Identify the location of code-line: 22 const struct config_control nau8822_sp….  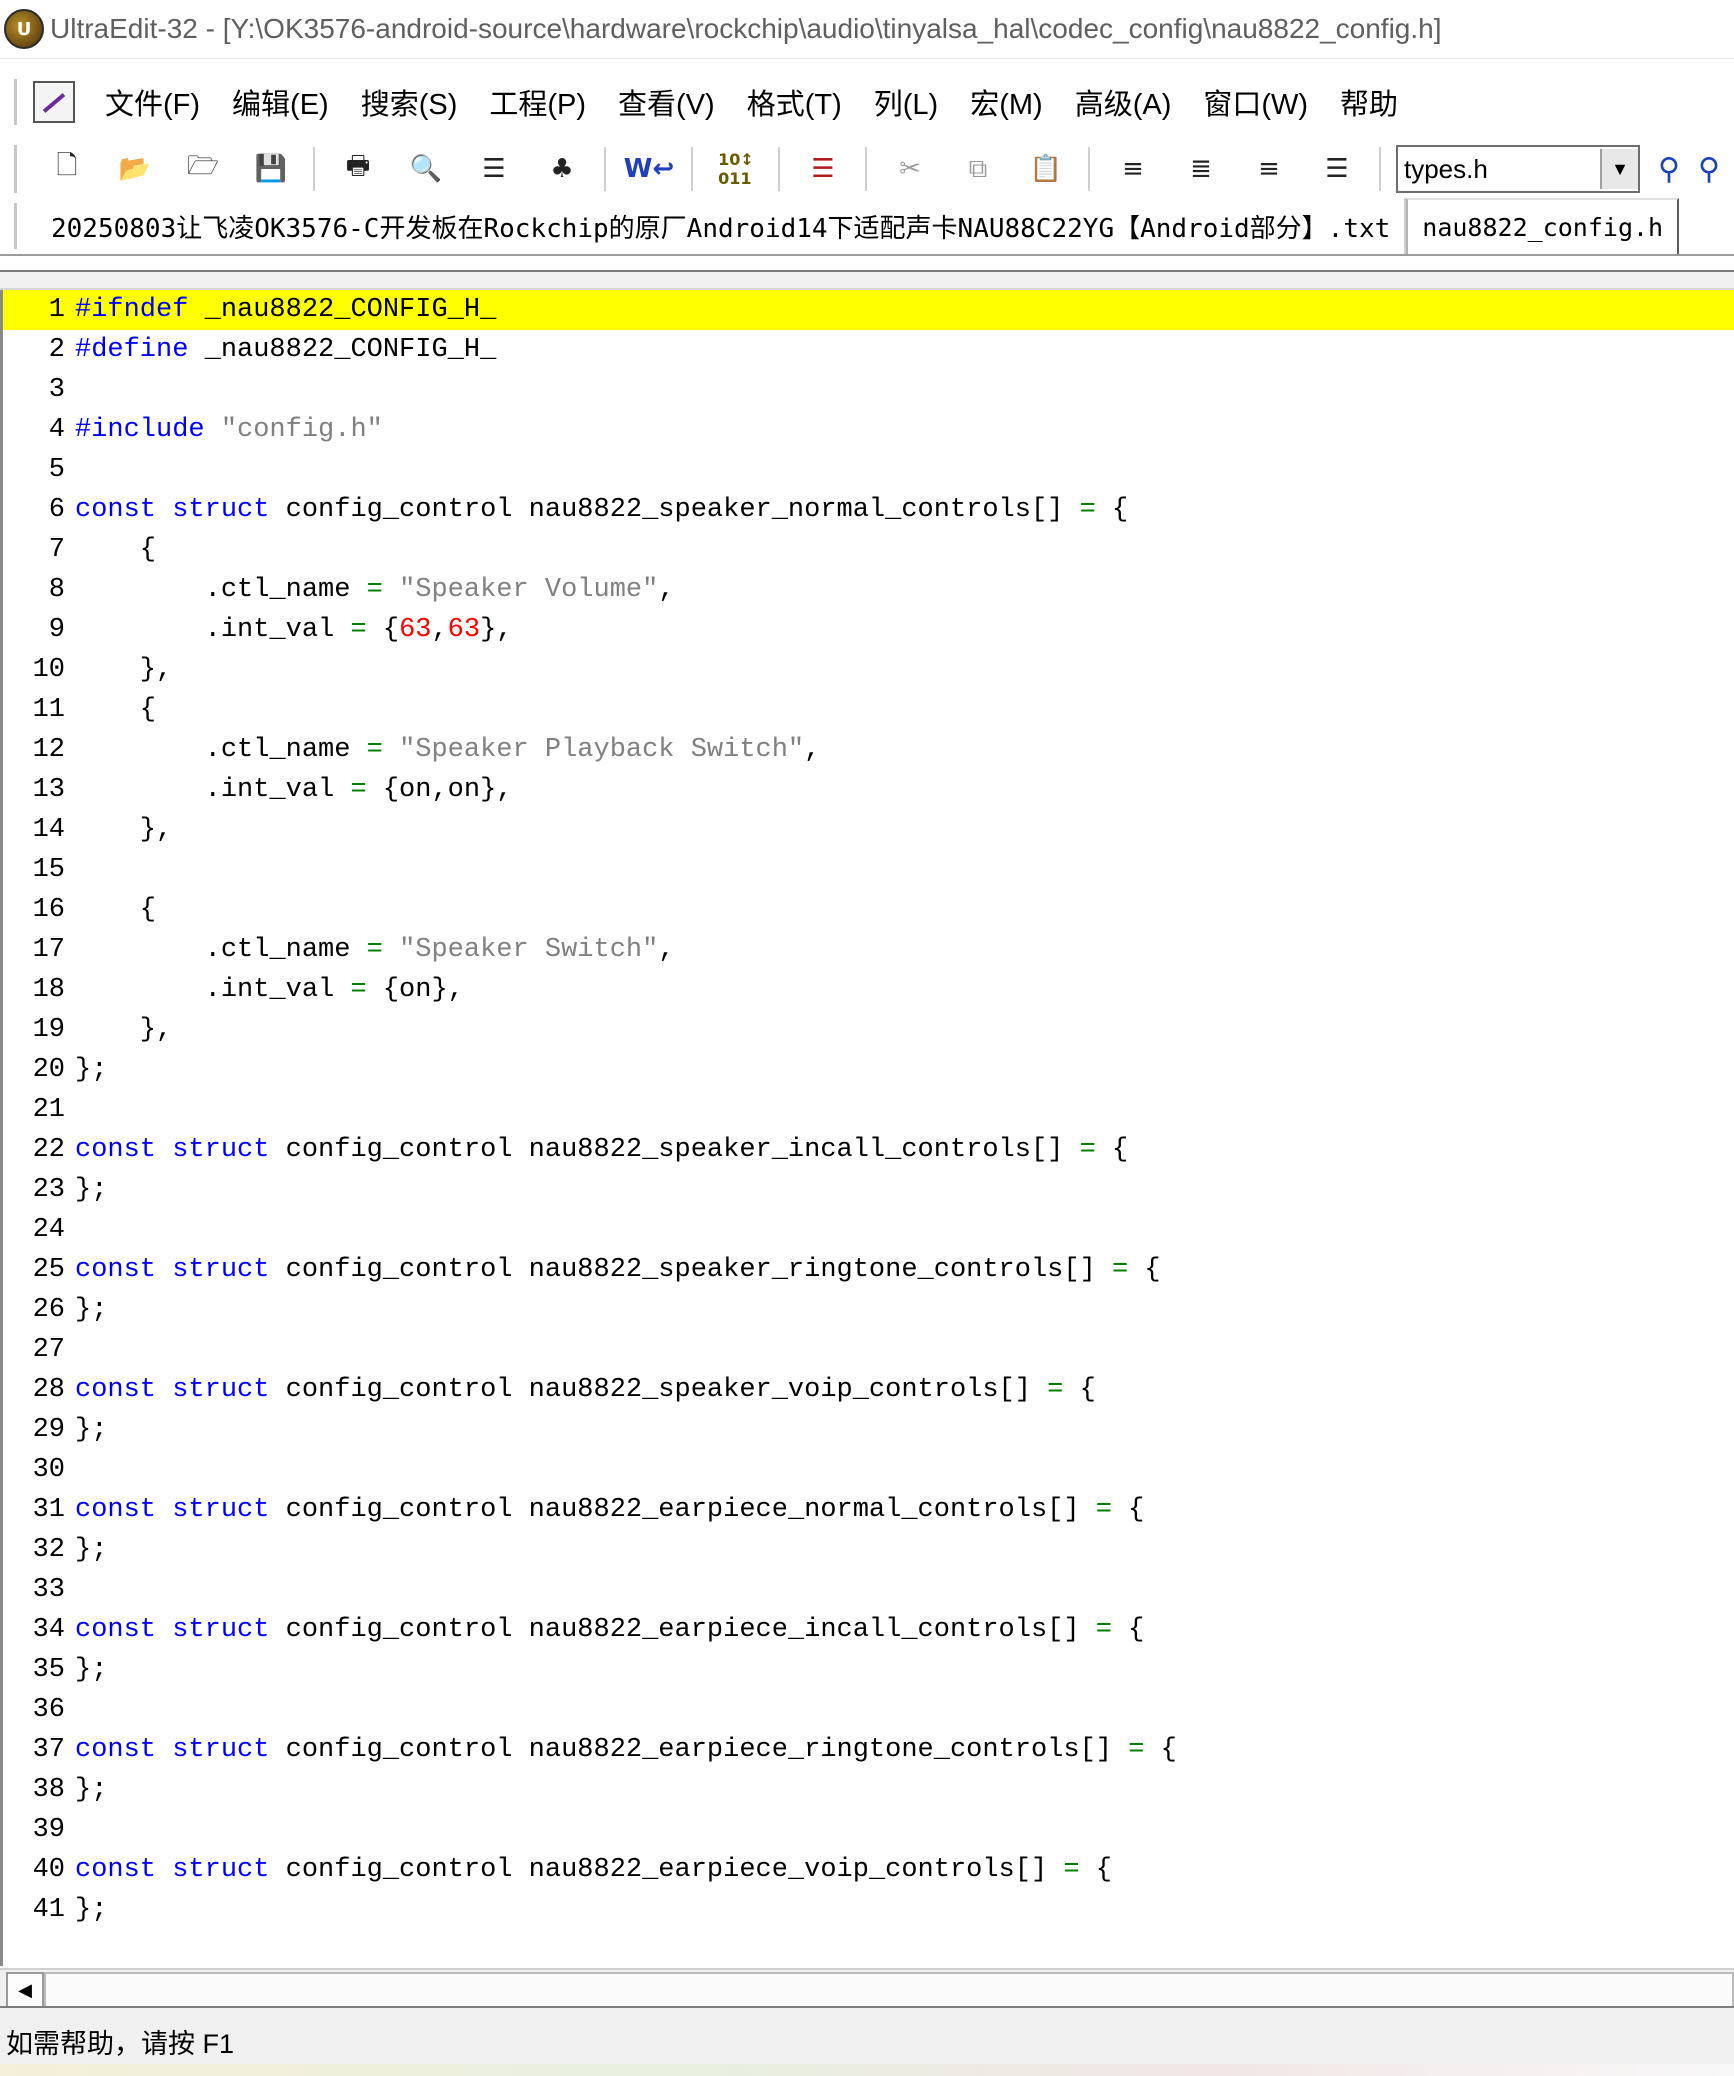
(868, 1150).